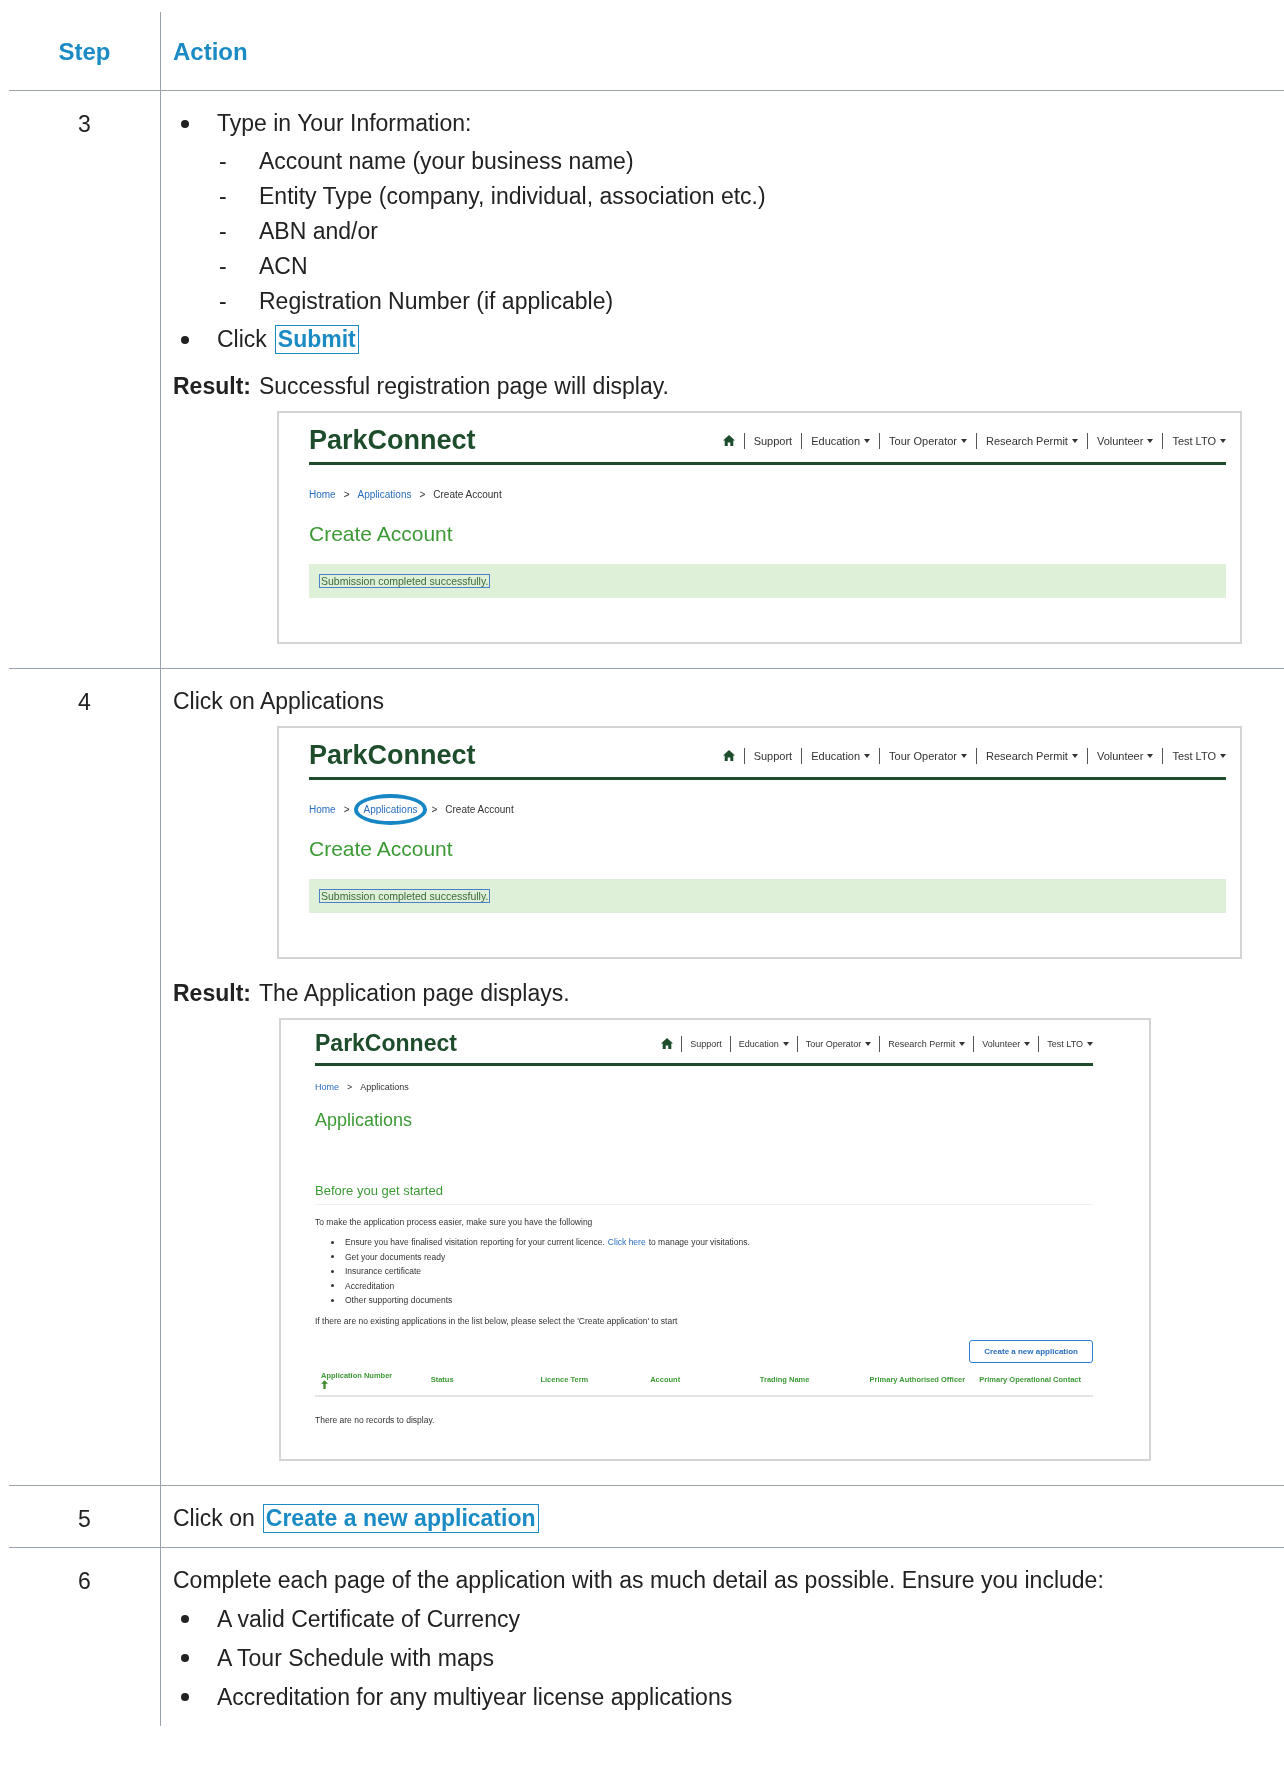 This screenshot has width=1284, height=1767. I want to click on empty-message: There are no records to display., so click(375, 1419).